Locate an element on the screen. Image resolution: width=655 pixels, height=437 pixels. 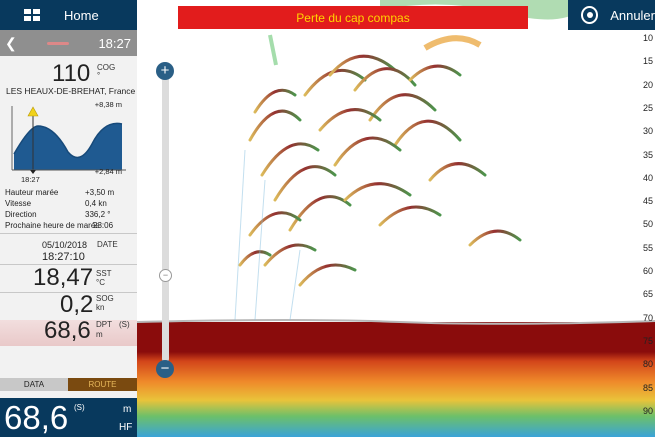
dpt-label: DPT is located at coordinates (104, 324).